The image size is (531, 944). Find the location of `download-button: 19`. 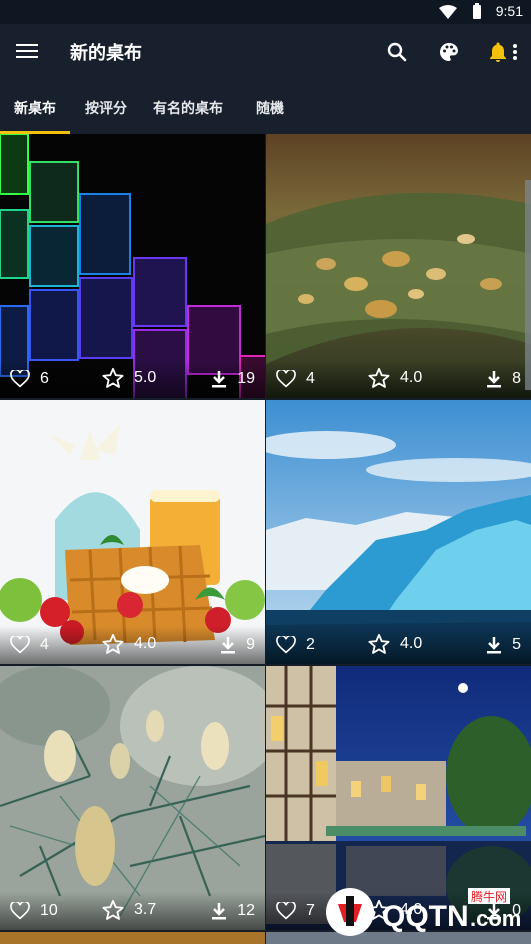

download-button: 19 is located at coordinates (233, 379).